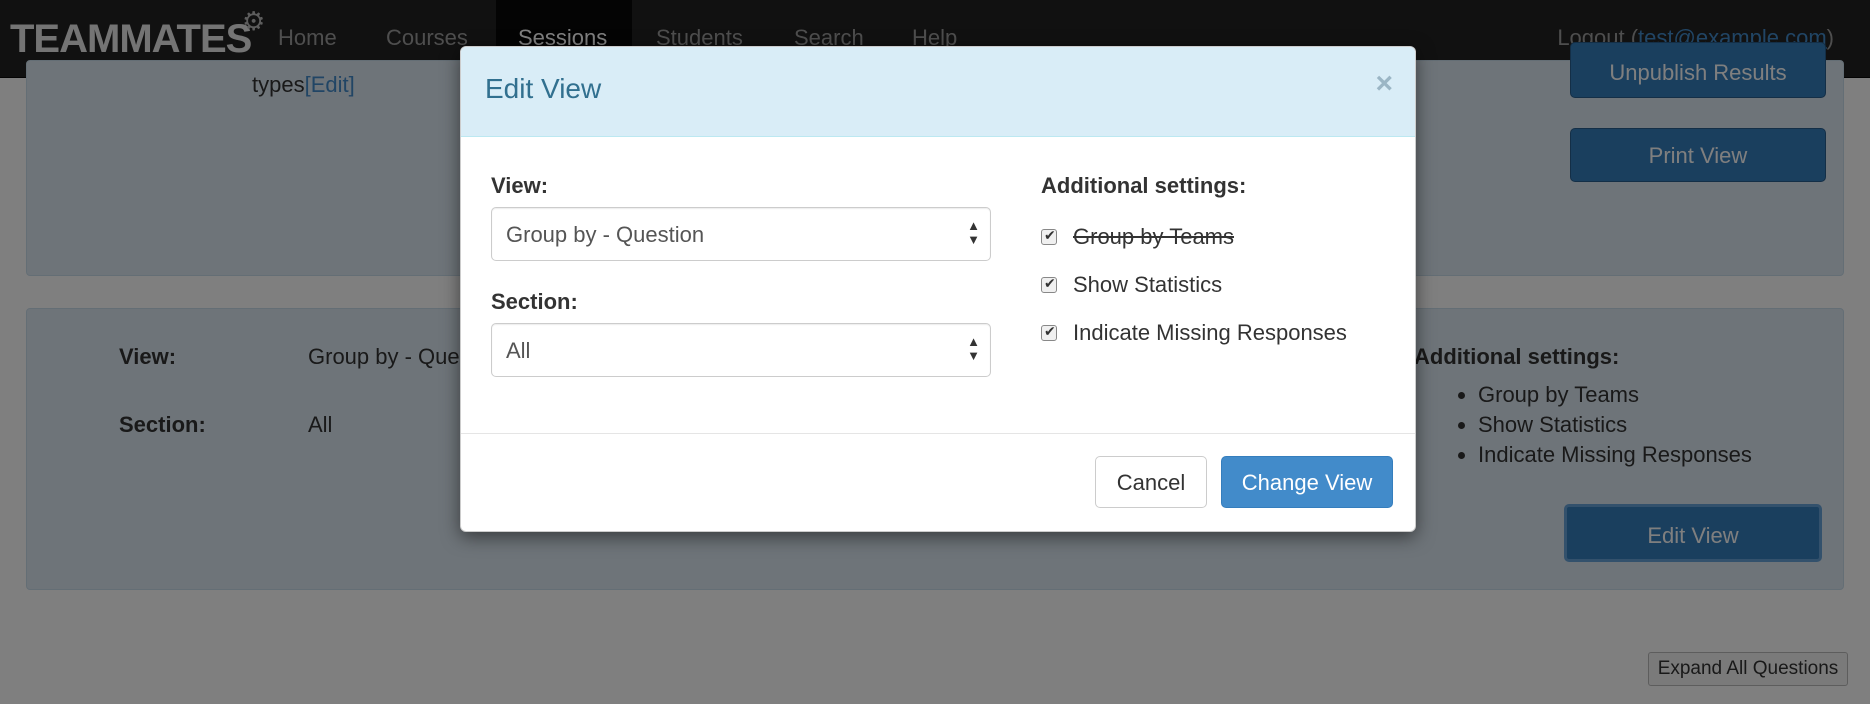 The width and height of the screenshot is (1870, 704). I want to click on section-select: All ▲ ▼, so click(741, 350).